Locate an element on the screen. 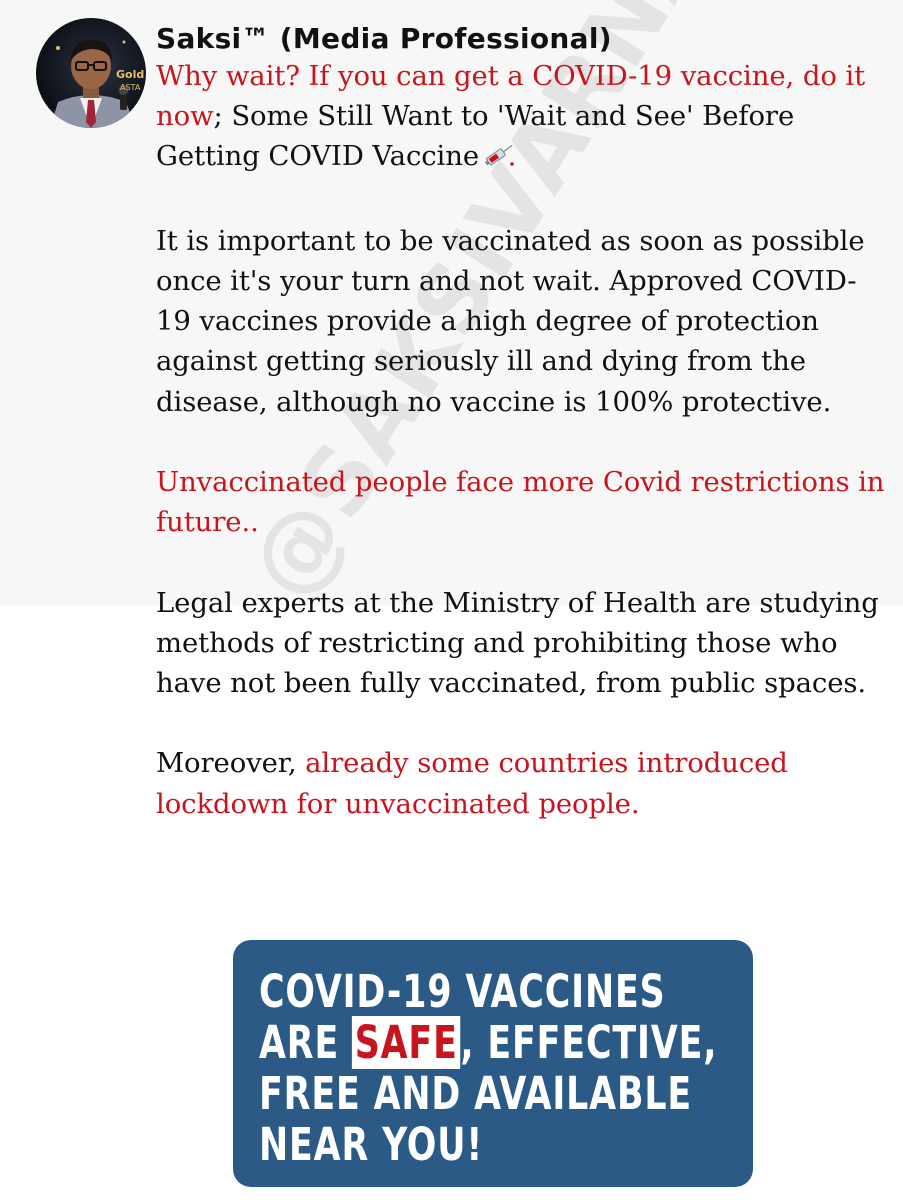 The height and width of the screenshot is (1200, 903). syringe-icon is located at coordinates (500, 159).